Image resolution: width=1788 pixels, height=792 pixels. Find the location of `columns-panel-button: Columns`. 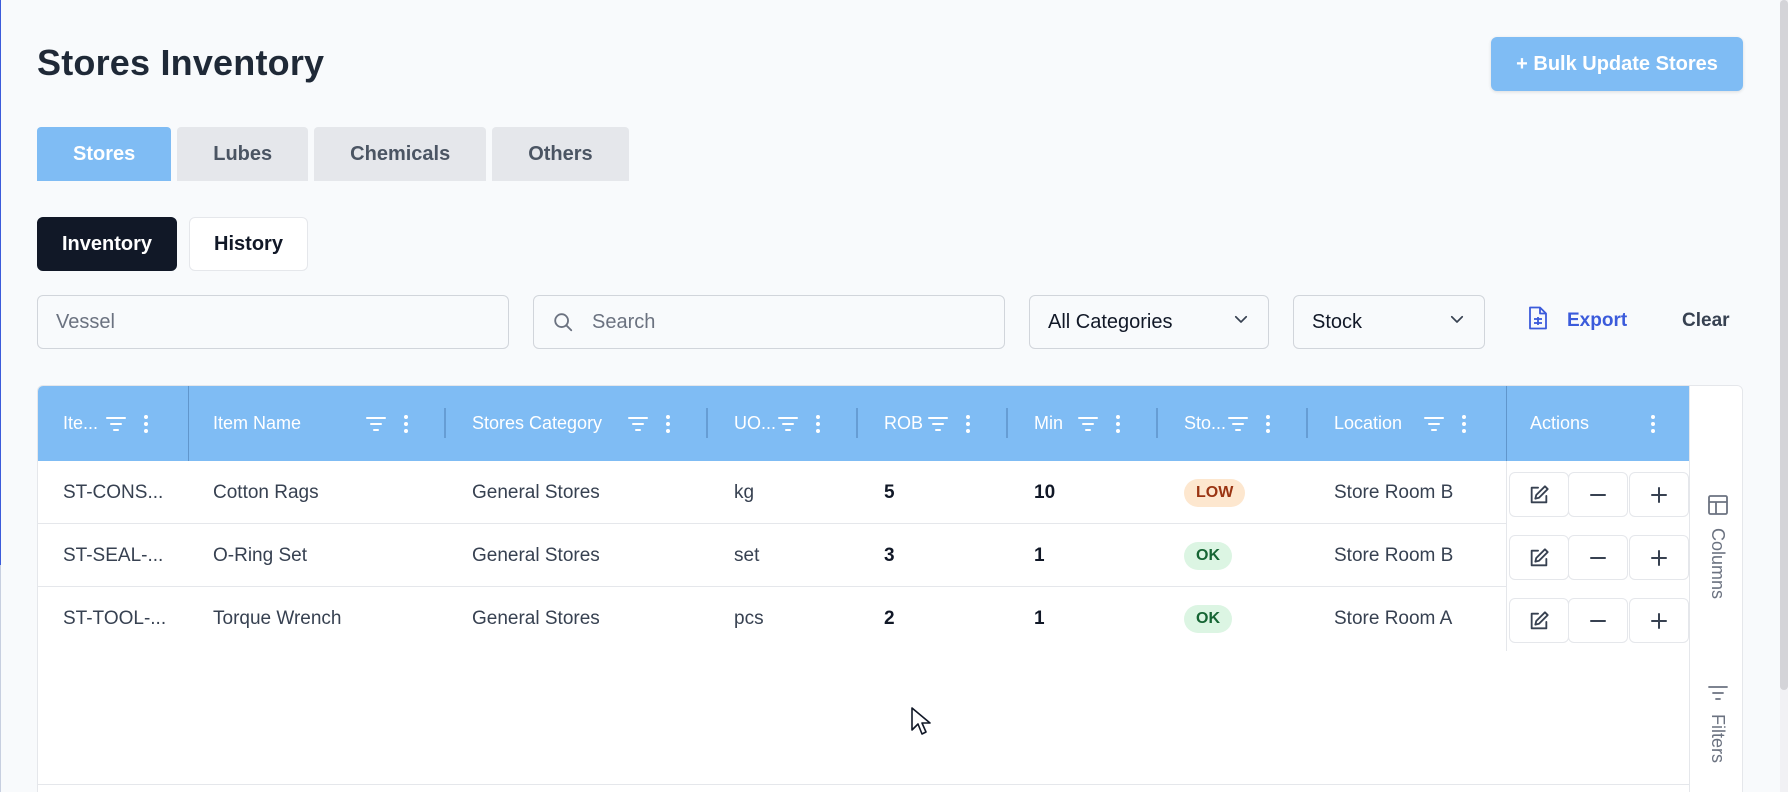

columns-panel-button: Columns is located at coordinates (1716, 547).